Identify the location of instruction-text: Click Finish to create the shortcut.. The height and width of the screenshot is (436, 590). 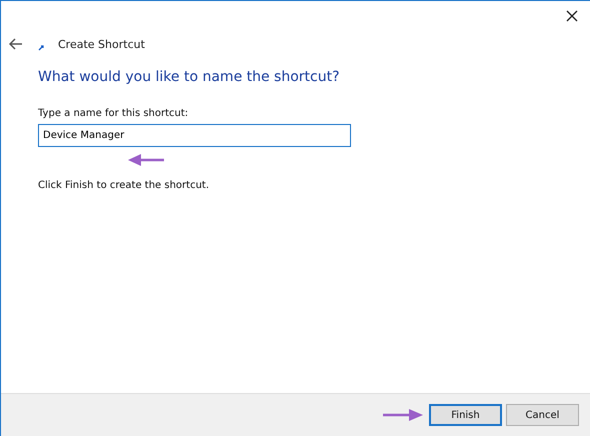
(124, 185).